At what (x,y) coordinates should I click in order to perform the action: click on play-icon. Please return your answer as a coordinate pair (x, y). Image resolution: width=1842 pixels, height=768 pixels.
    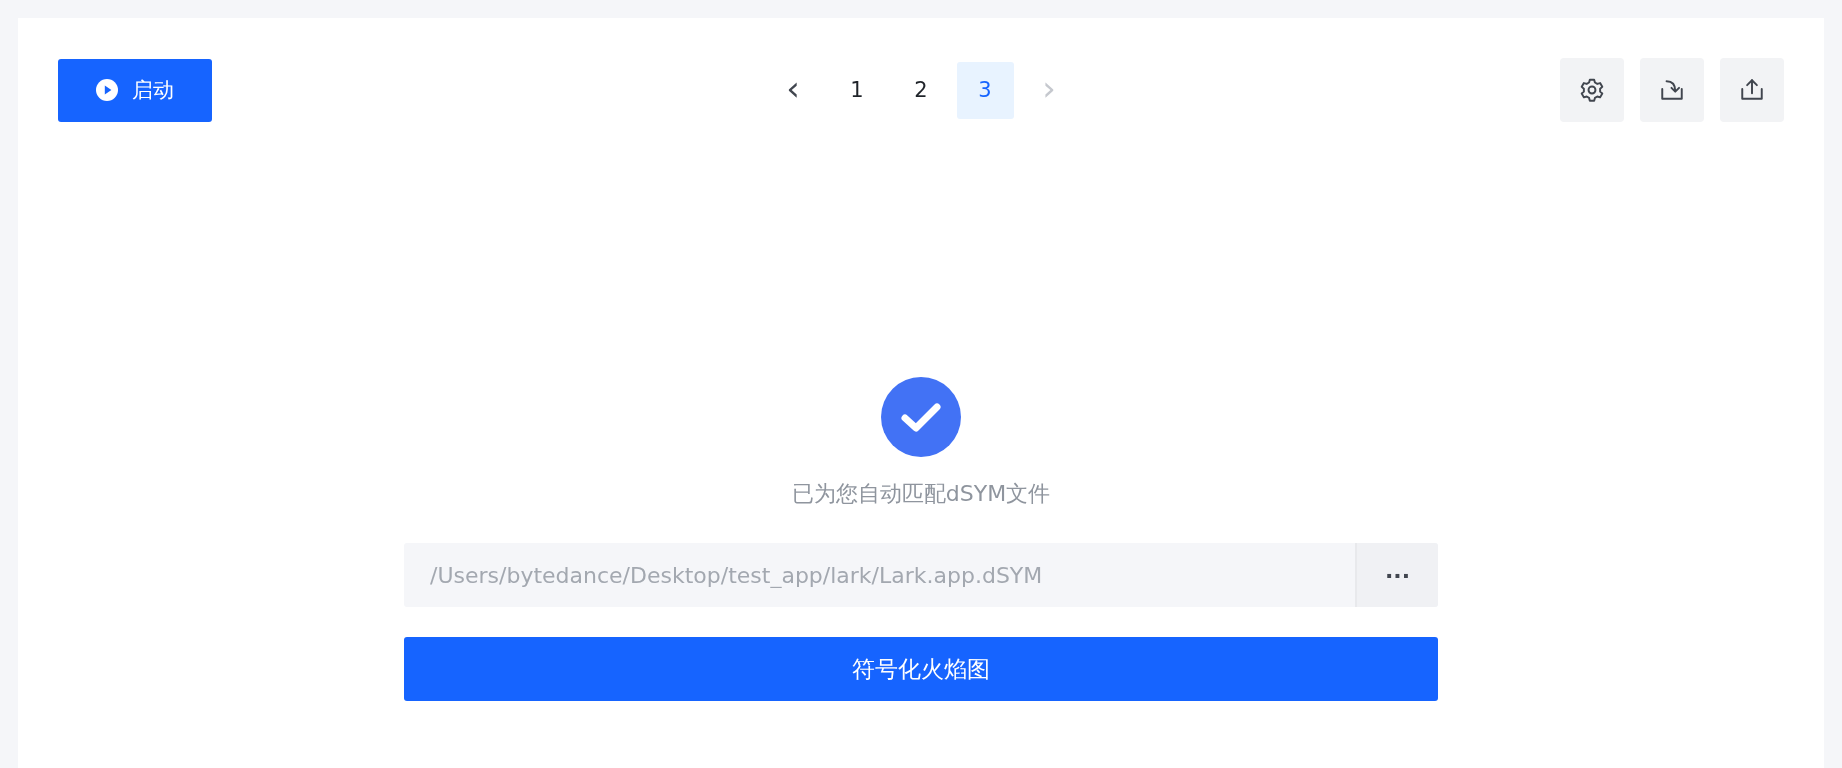
    Looking at the image, I should click on (107, 90).